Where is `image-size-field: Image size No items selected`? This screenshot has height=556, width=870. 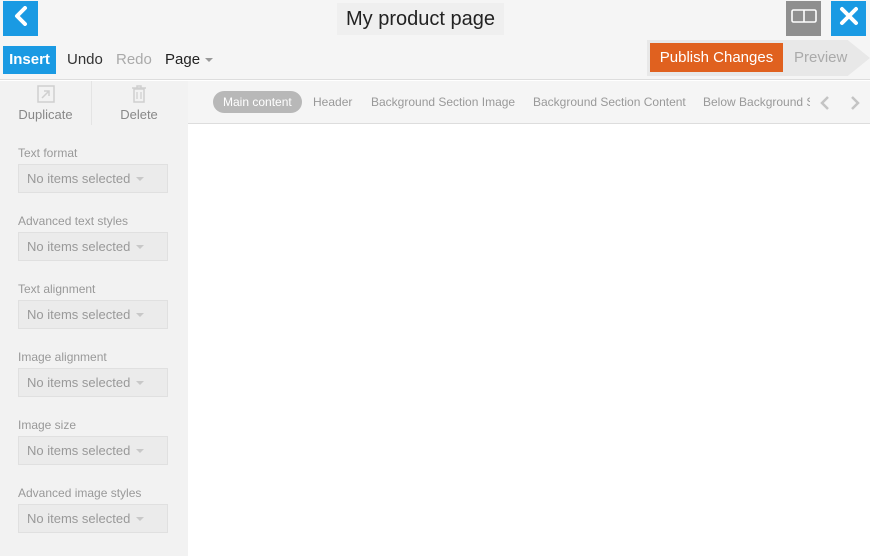
image-size-field: Image size No items selected is located at coordinates (93, 441).